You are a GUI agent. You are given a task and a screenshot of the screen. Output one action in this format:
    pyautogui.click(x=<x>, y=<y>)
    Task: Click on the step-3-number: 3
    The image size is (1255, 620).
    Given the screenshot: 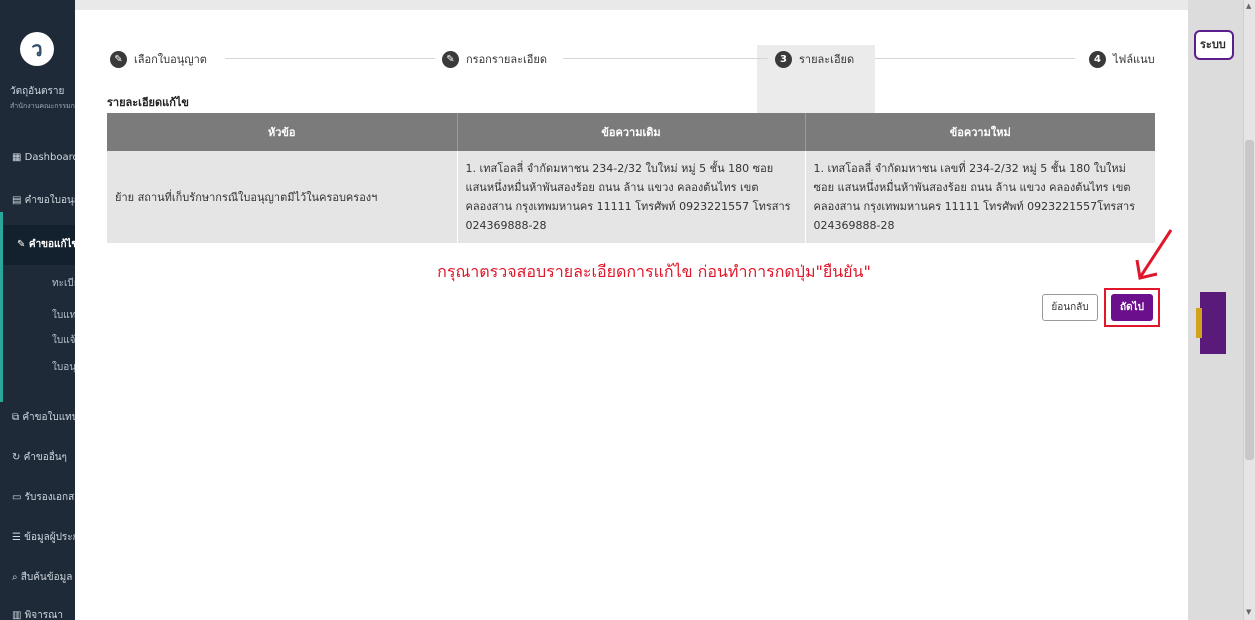 What is the action you would take?
    pyautogui.click(x=783, y=59)
    